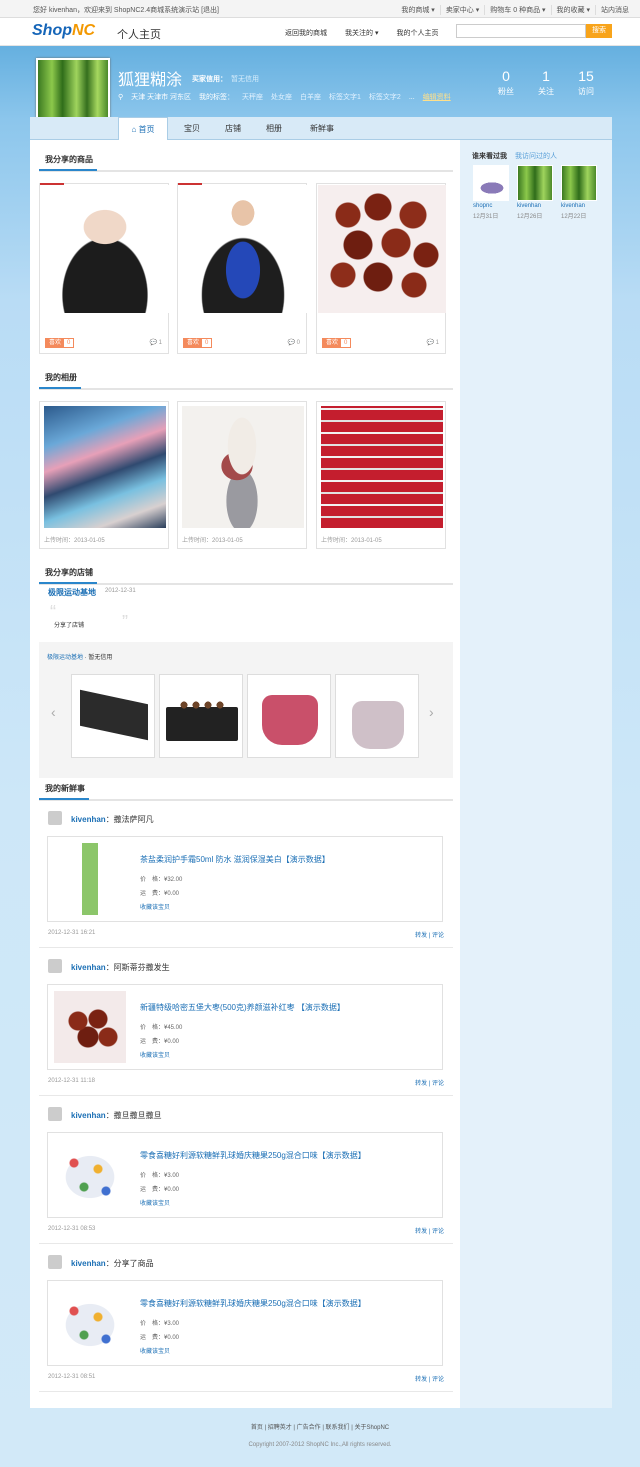 Image resolution: width=640 pixels, height=1467 pixels. I want to click on tag-item: 标签文字1, so click(345, 97).